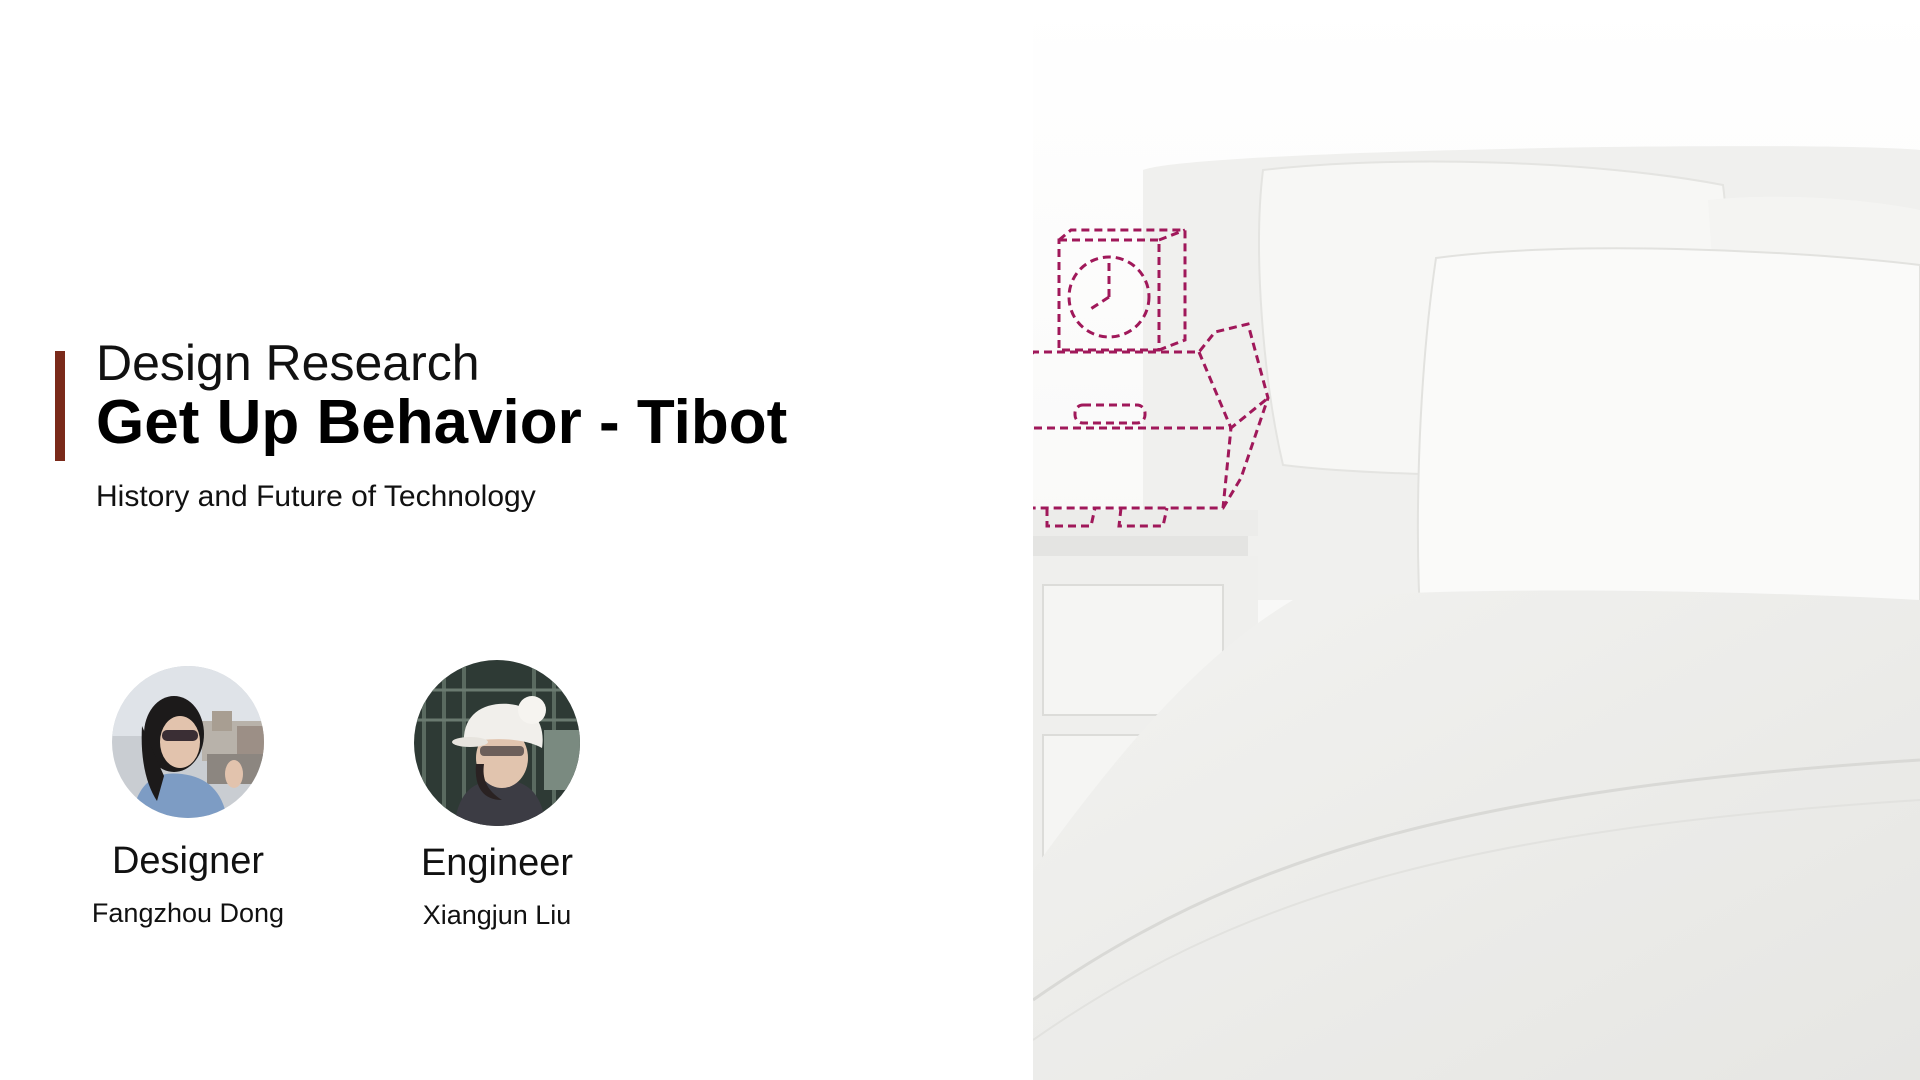  Describe the element at coordinates (188, 861) in the screenshot. I see `designer-role: Designer` at that location.